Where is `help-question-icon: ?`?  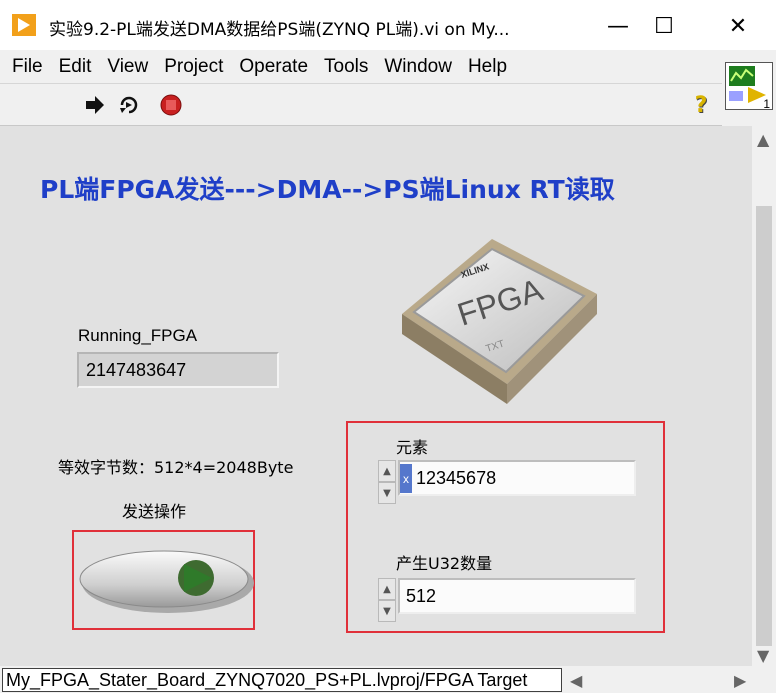 help-question-icon: ? is located at coordinates (701, 105).